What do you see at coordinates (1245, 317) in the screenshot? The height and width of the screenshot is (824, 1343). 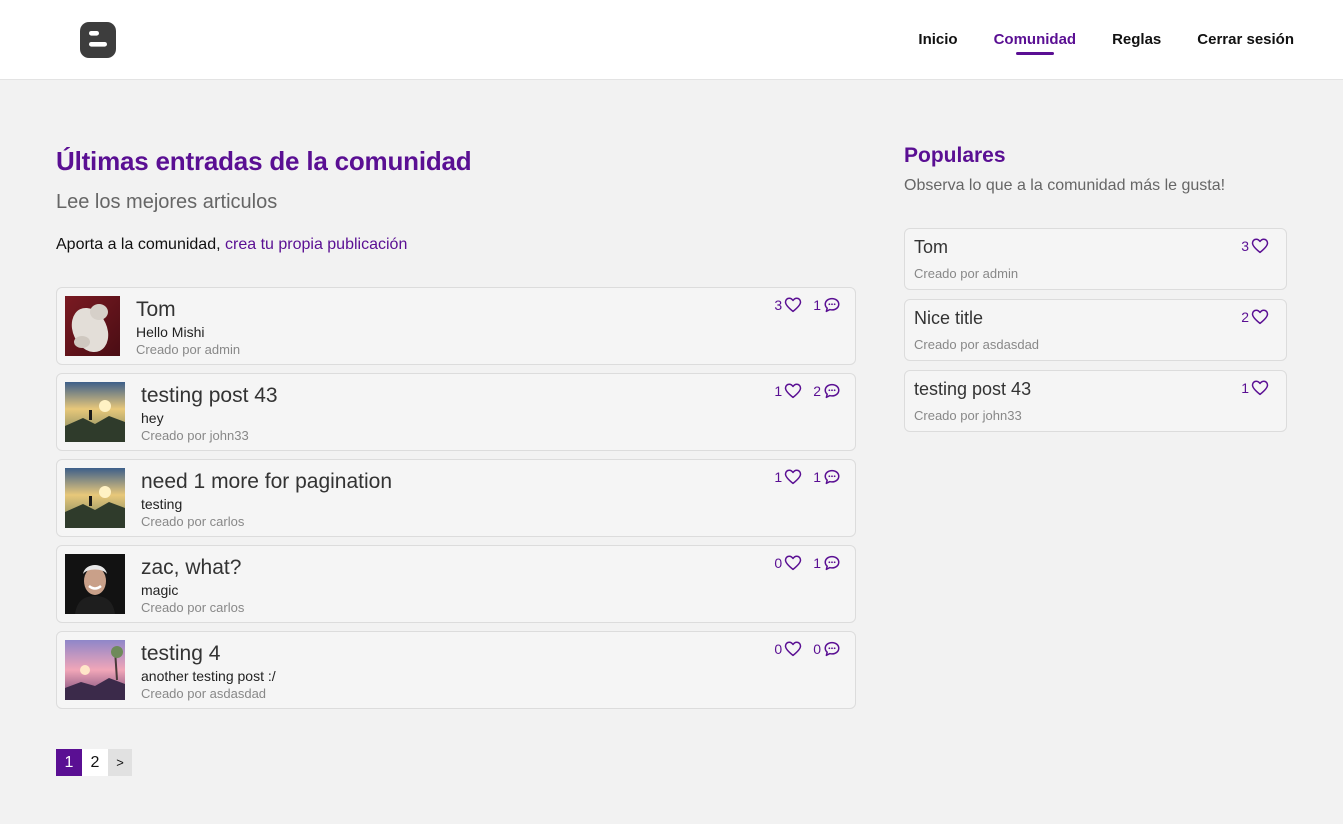 I see `likes-count: 2` at bounding box center [1245, 317].